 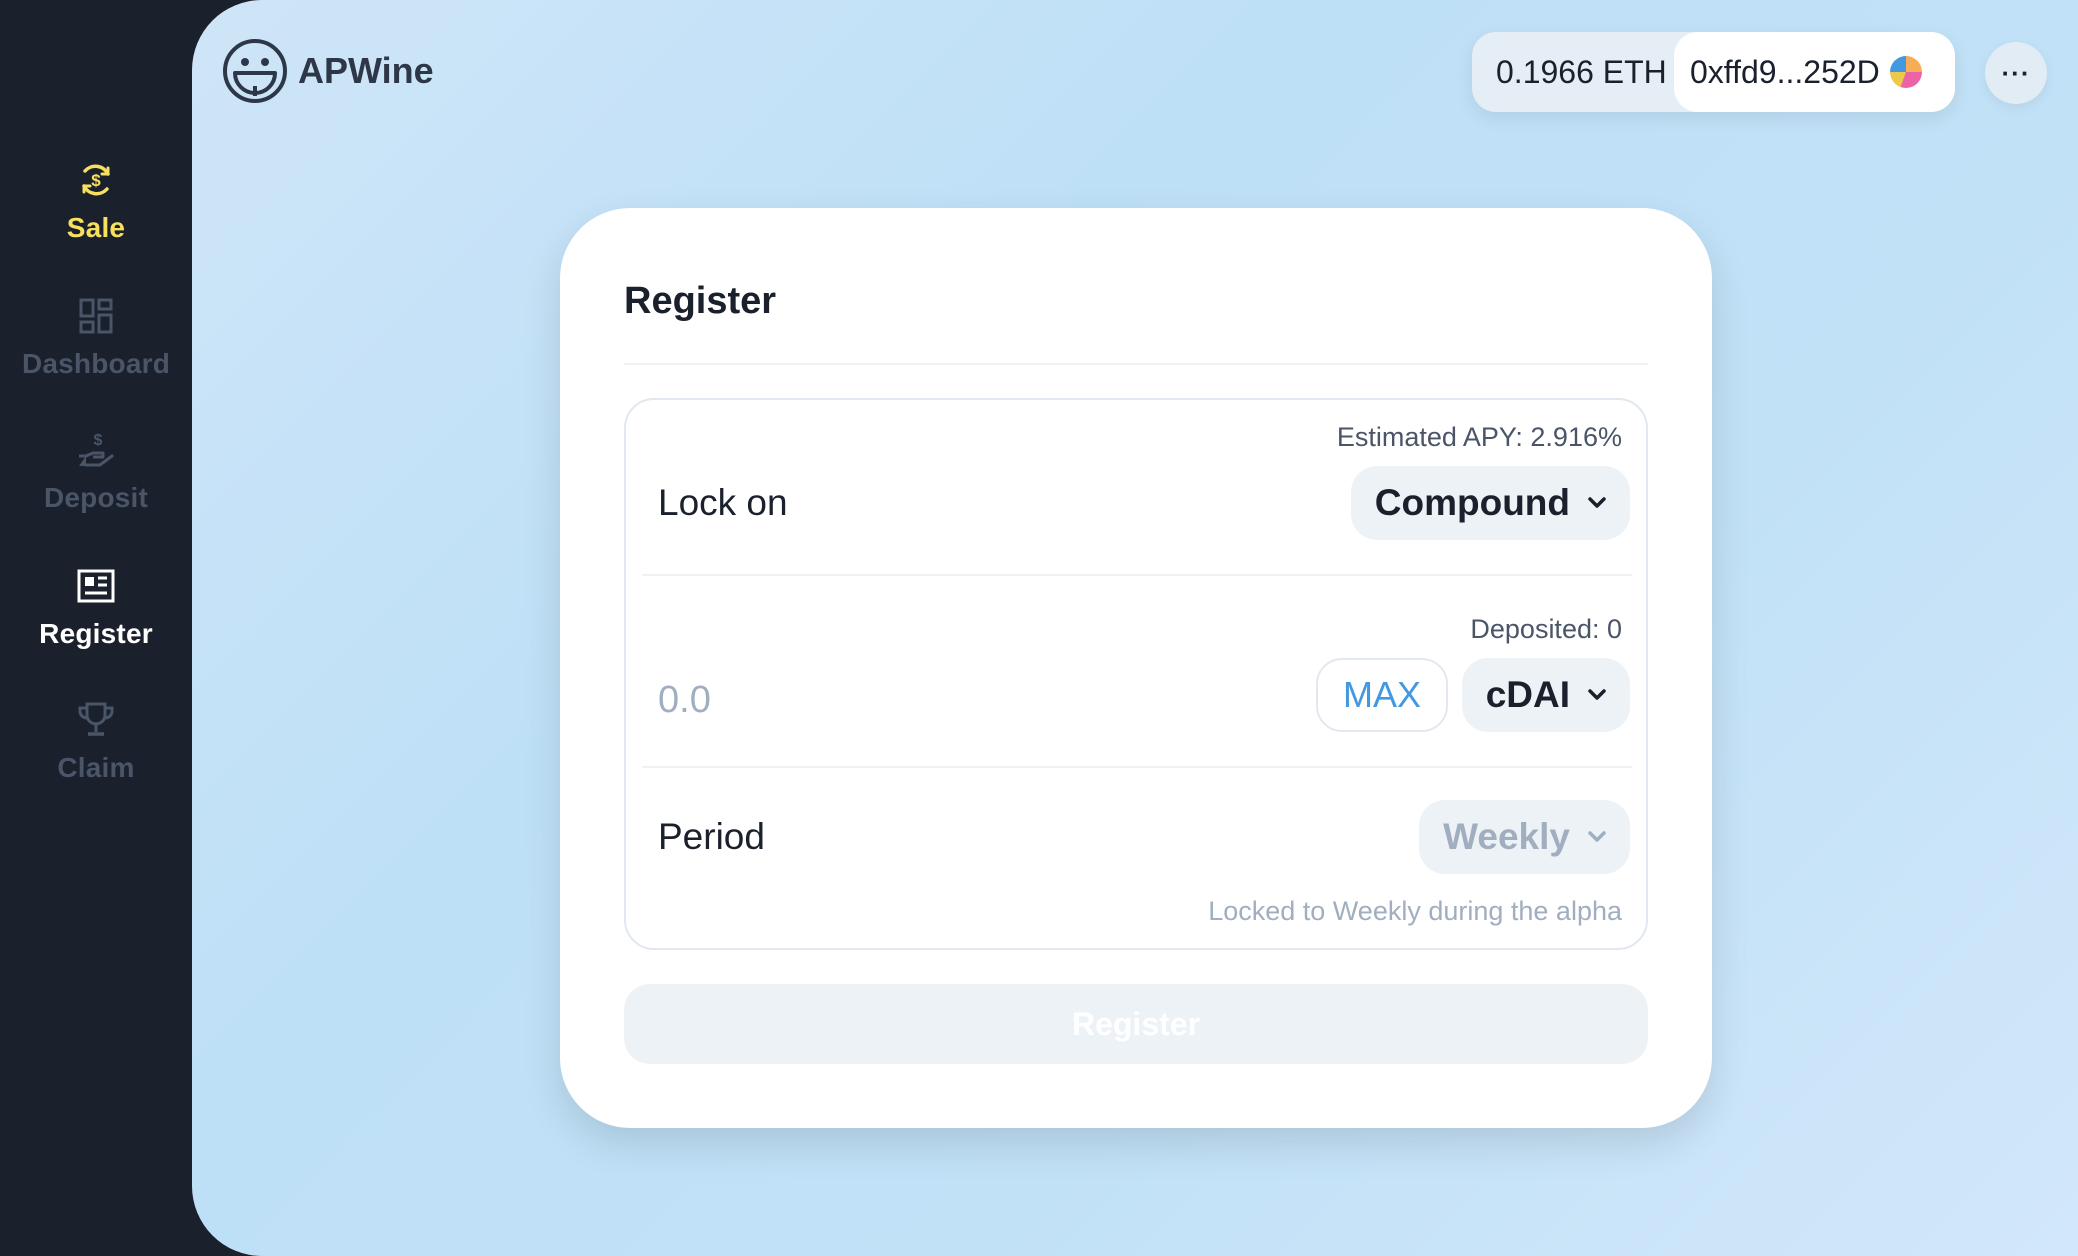 I want to click on sidebar-item-claim: Claim, so click(x=96, y=755).